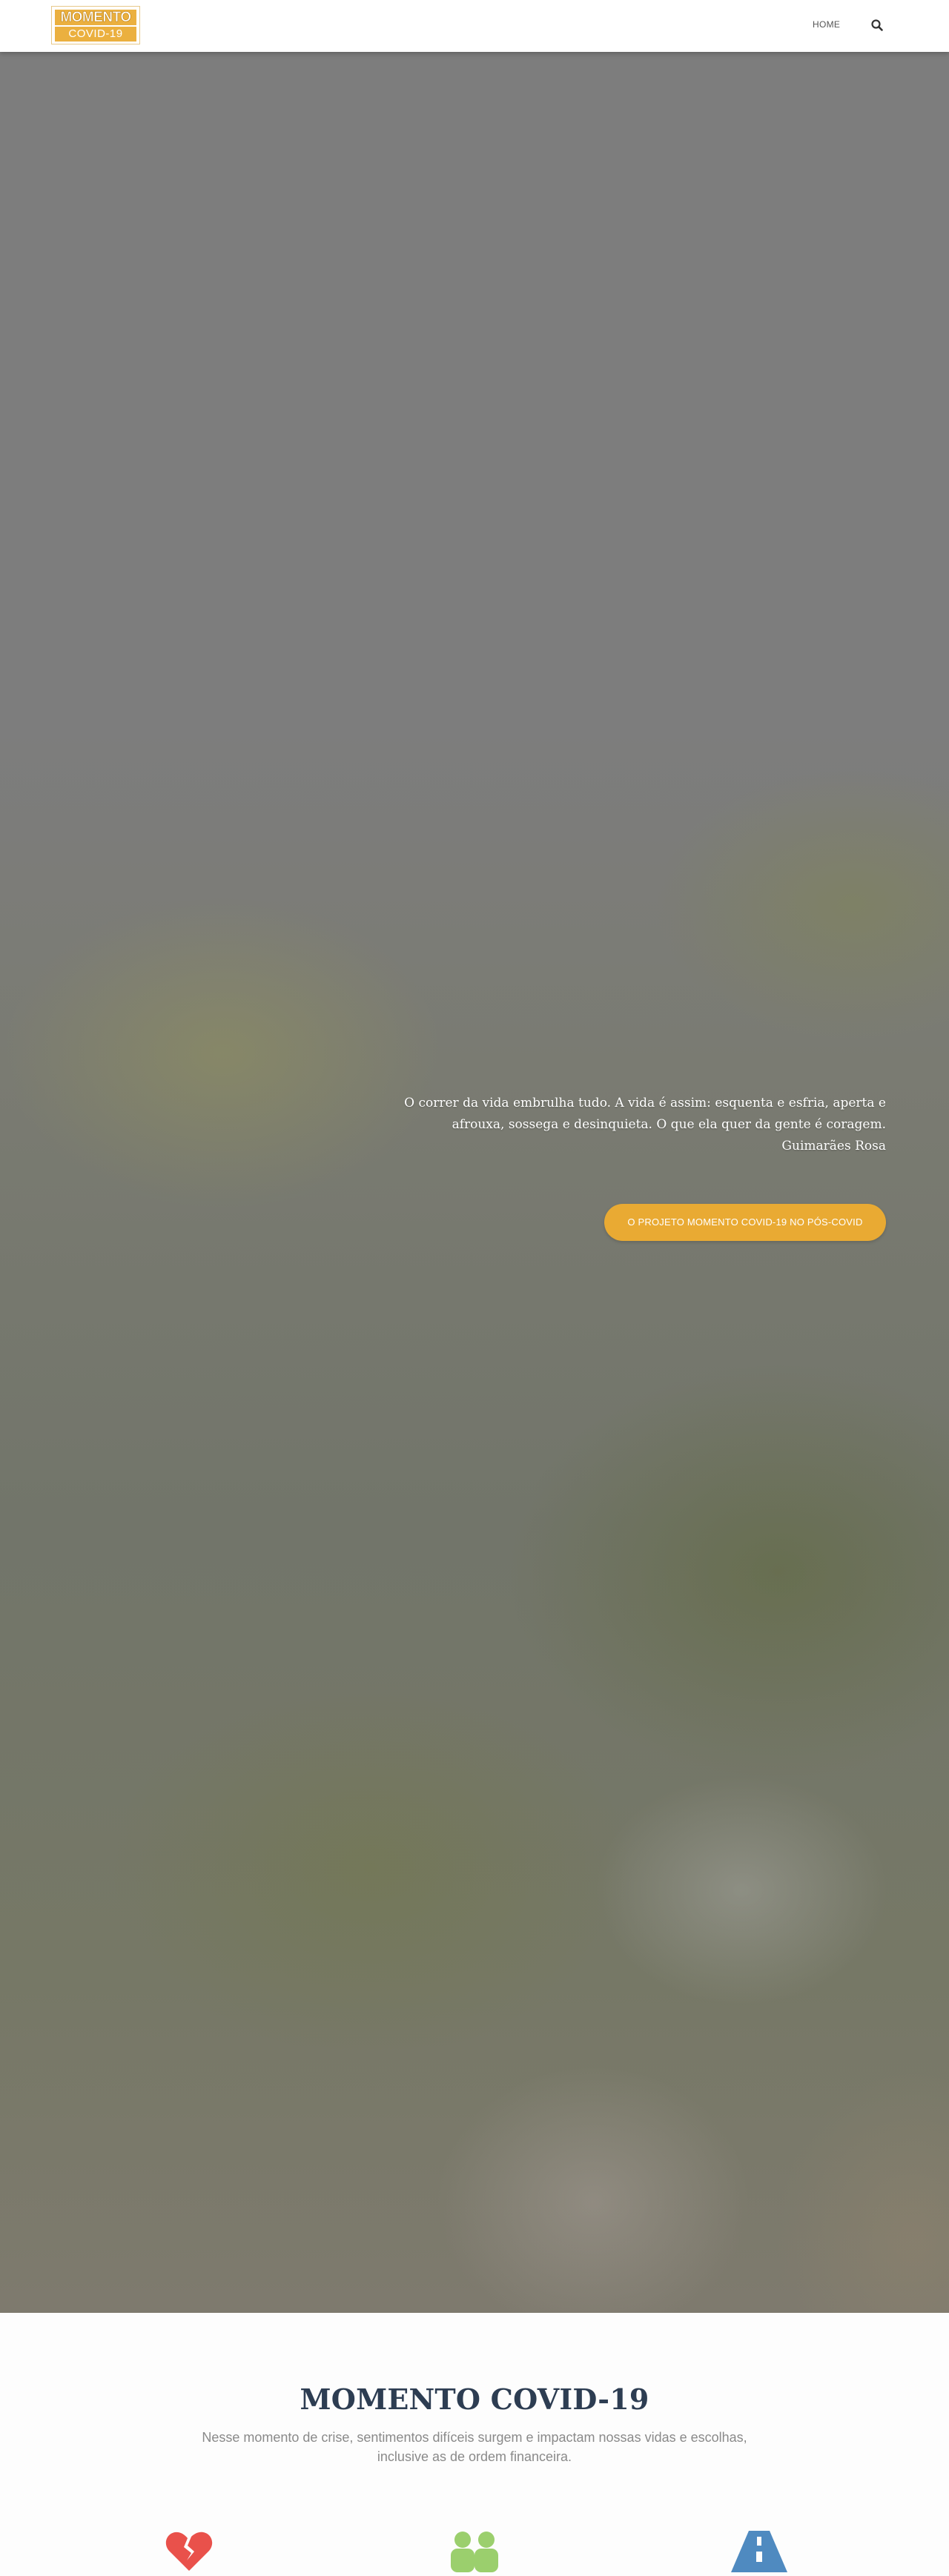 The image size is (949, 2576). What do you see at coordinates (95, 17) in the screenshot?
I see `logo-line-momento: MOMENTO` at bounding box center [95, 17].